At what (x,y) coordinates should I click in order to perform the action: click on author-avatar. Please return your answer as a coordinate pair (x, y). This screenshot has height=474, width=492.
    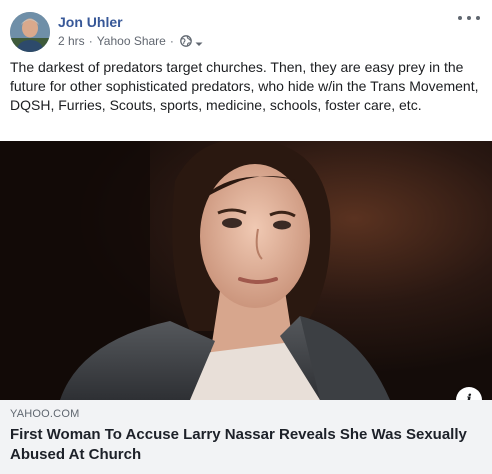
    Looking at the image, I should click on (30, 32).